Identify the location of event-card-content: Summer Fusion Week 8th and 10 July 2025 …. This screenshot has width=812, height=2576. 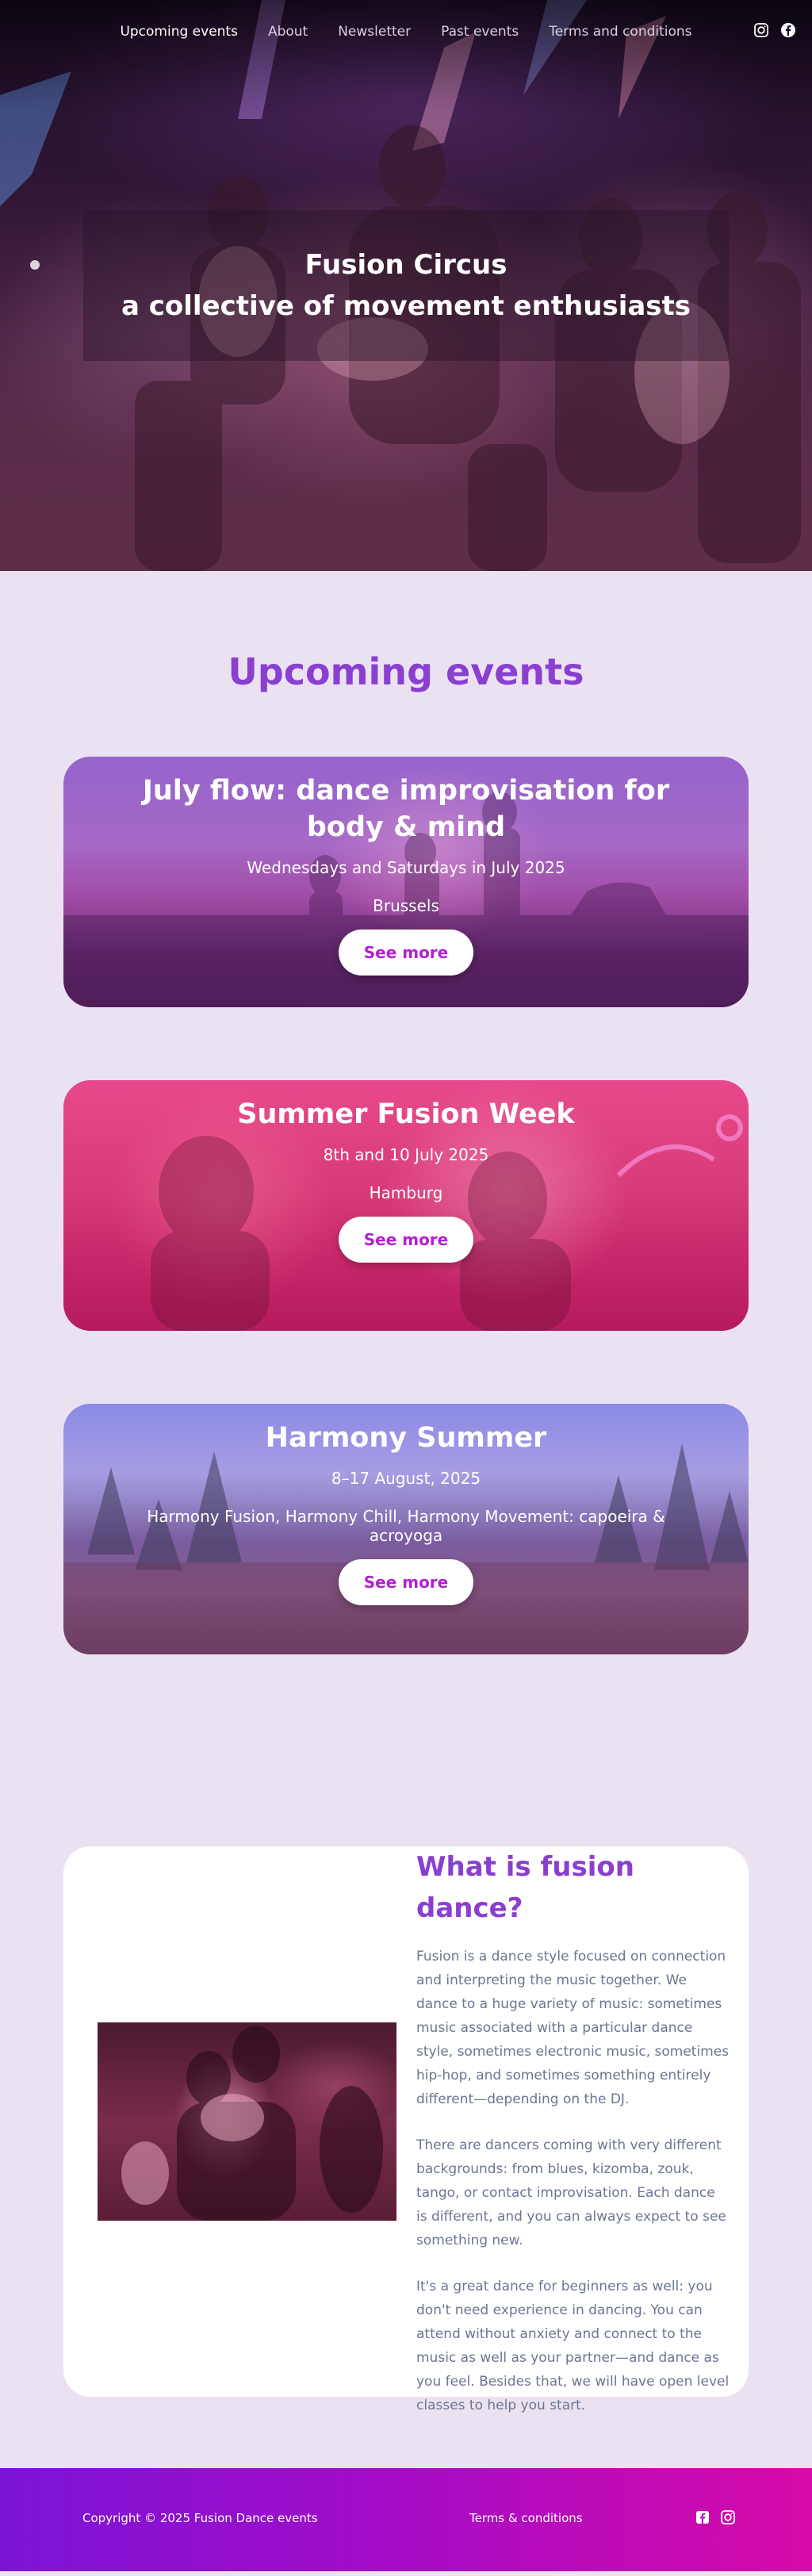
(406, 1171).